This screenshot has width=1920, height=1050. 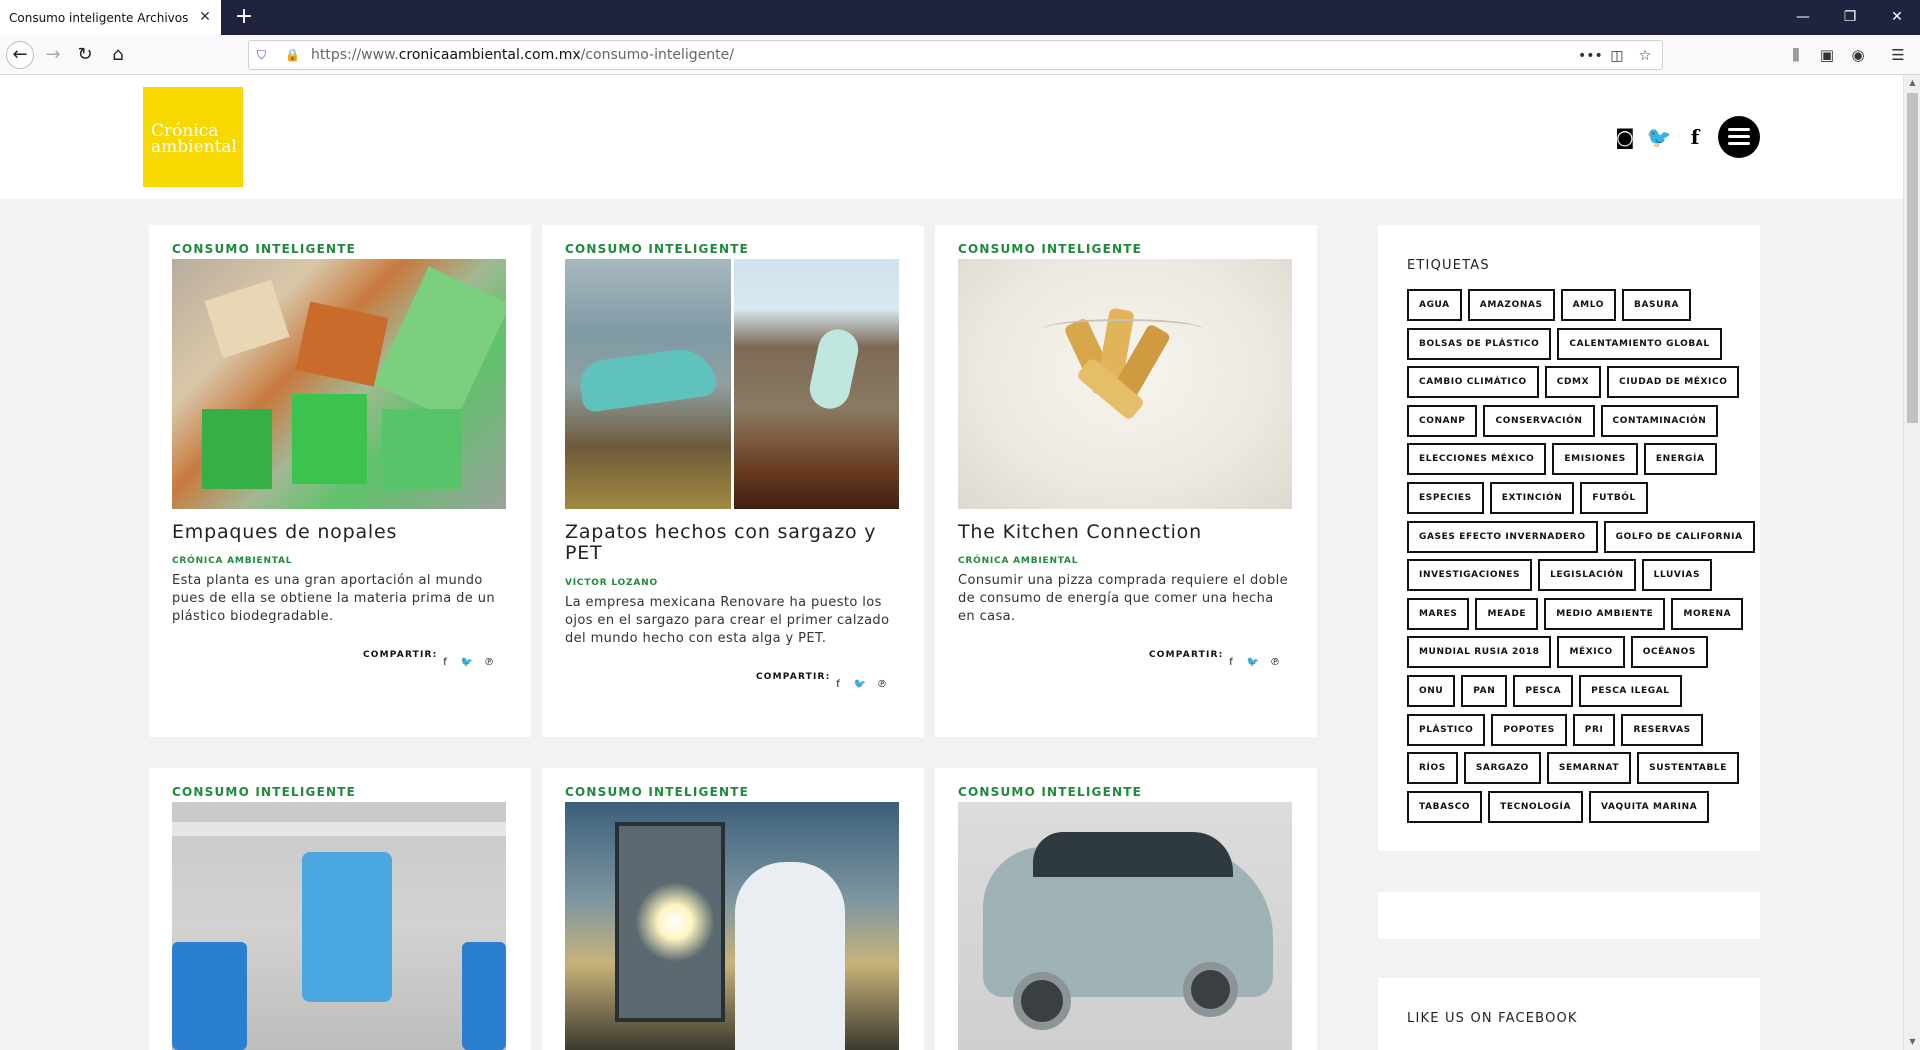 What do you see at coordinates (1438, 613) in the screenshot?
I see `tag-link: MARES` at bounding box center [1438, 613].